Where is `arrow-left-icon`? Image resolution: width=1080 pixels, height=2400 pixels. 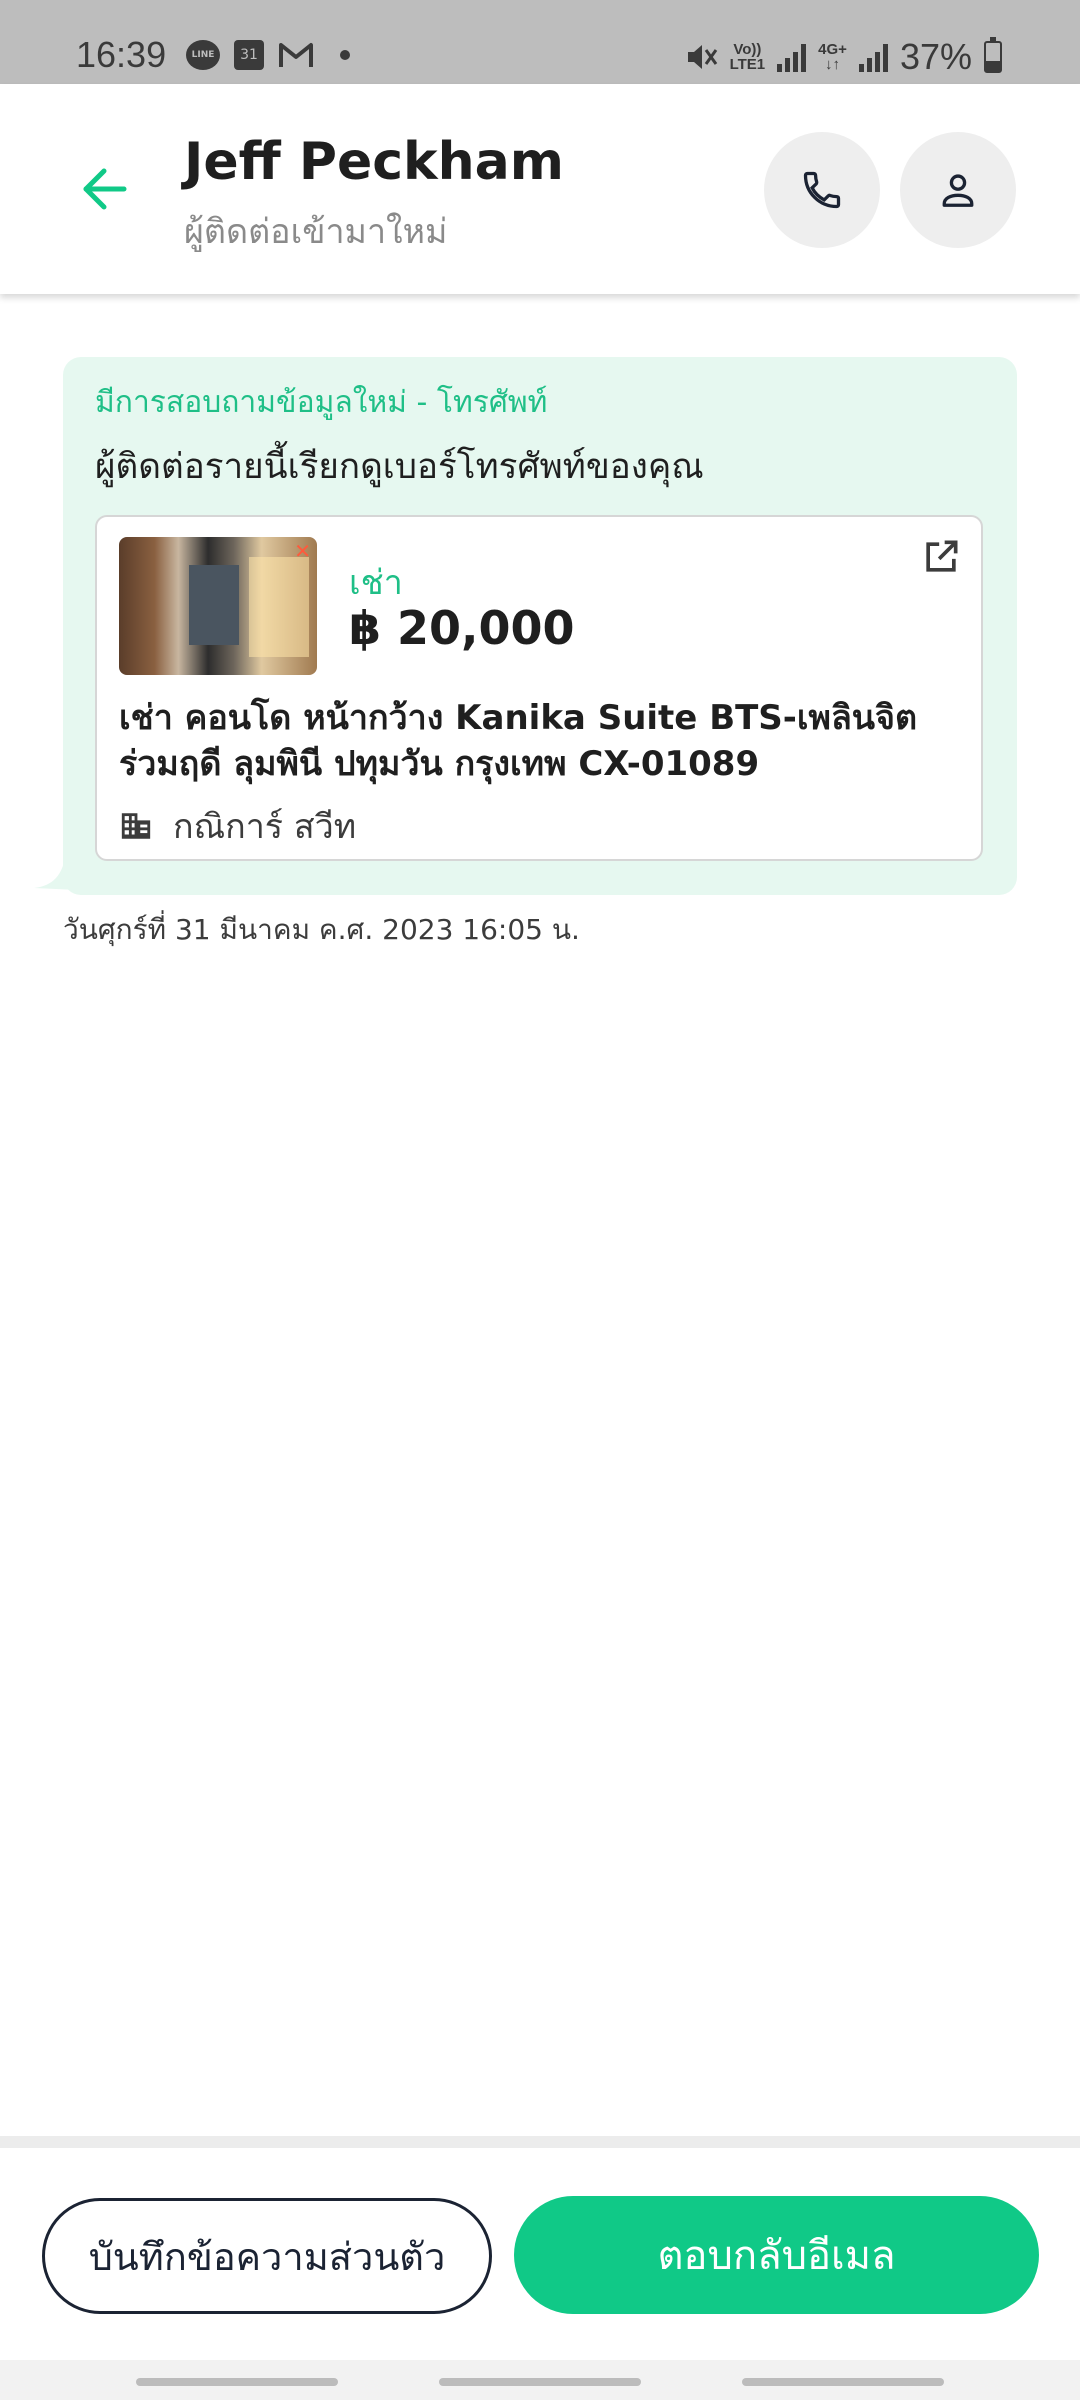
arrow-left-icon is located at coordinates (105, 189).